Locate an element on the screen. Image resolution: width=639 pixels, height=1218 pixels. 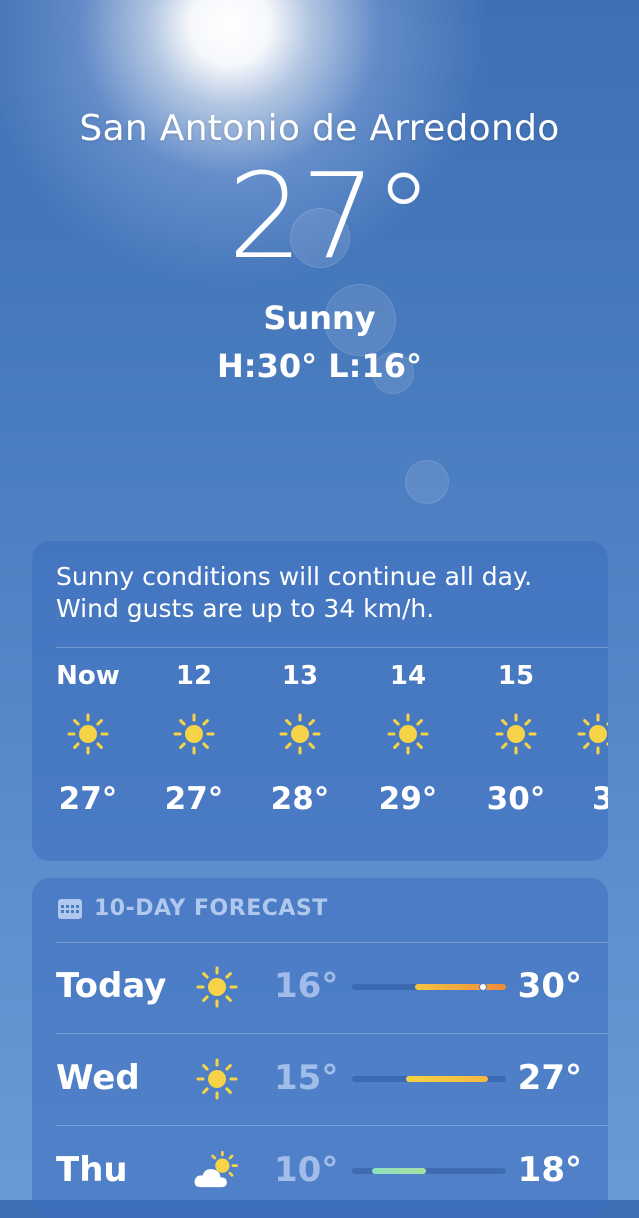
forecast-row: Today 16° 30° is located at coordinates (320, 987).